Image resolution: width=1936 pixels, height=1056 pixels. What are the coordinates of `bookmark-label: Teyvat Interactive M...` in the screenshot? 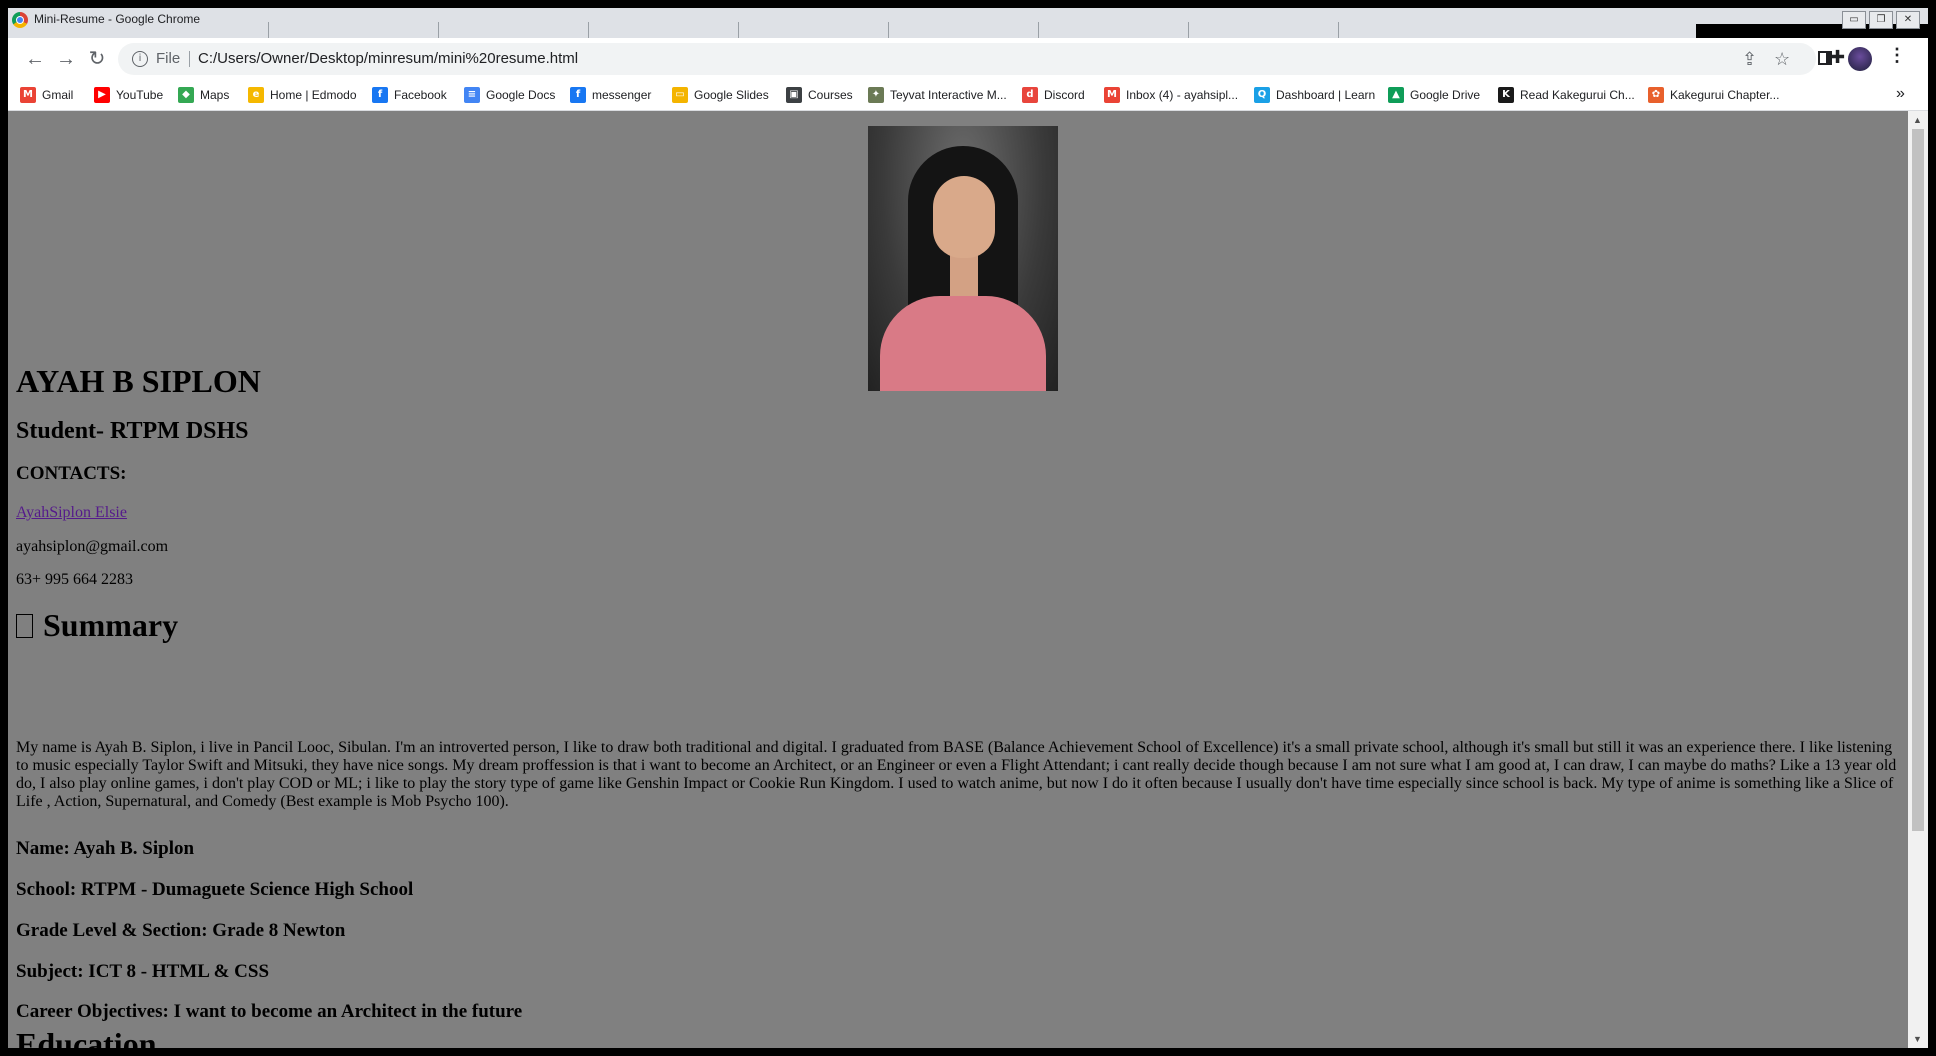 It's located at (948, 95).